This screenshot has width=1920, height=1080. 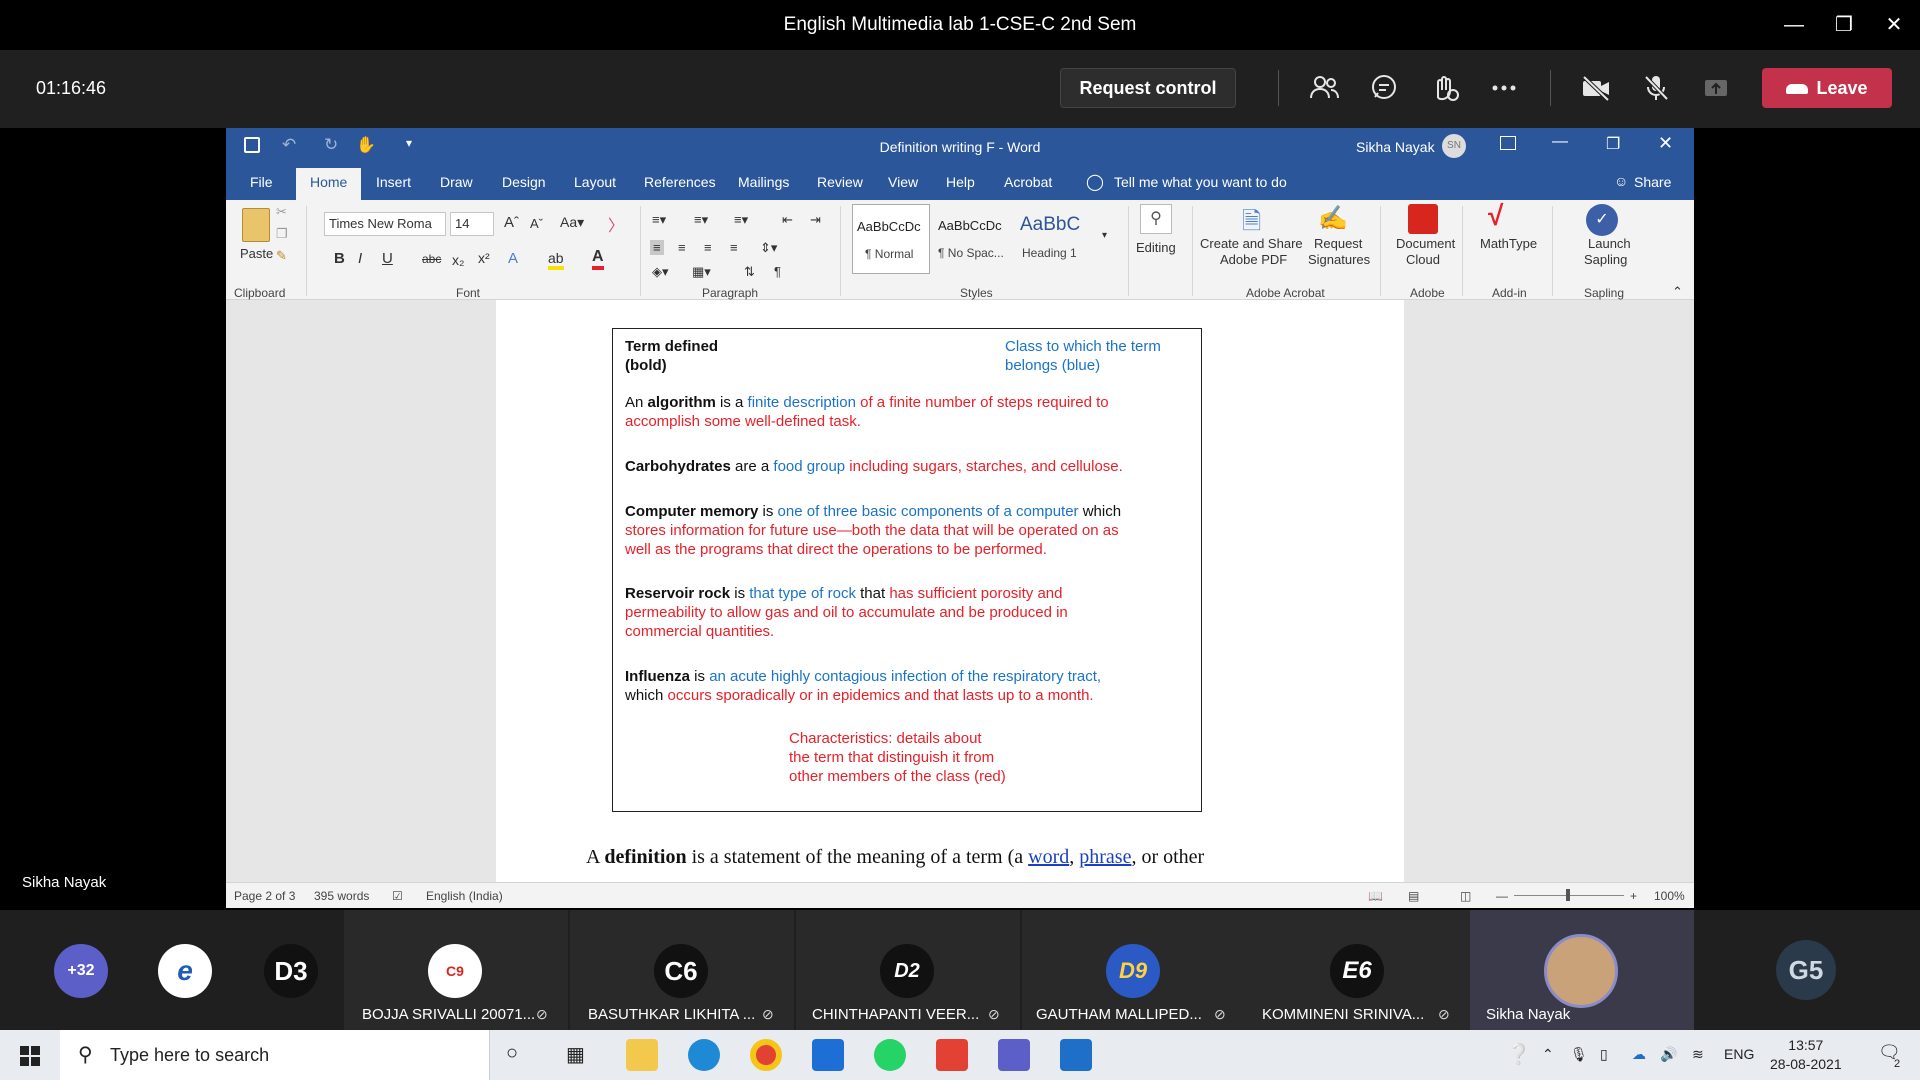 What do you see at coordinates (261, 182) in the screenshot?
I see `tab-file: File` at bounding box center [261, 182].